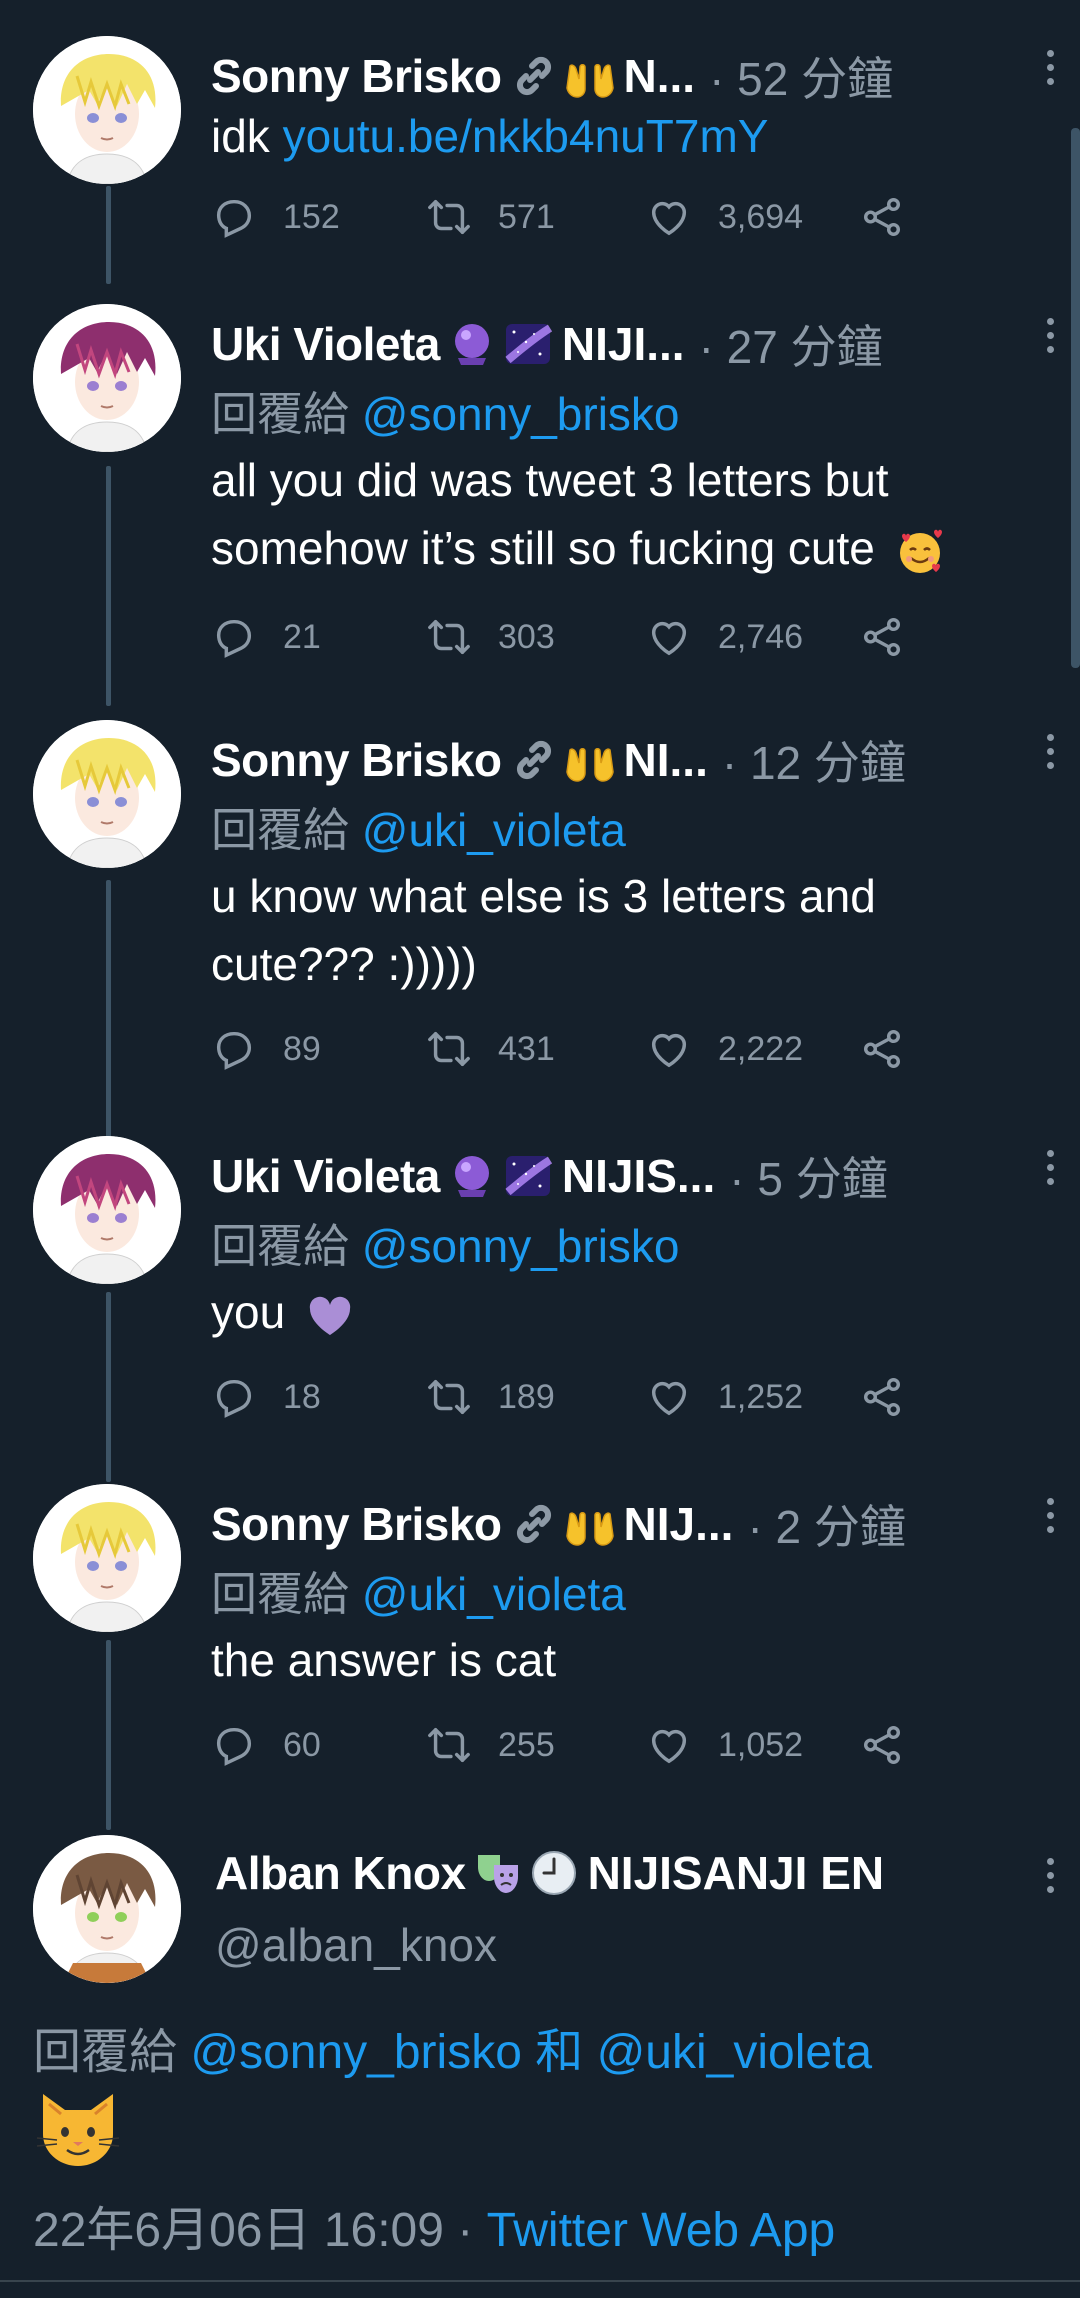  Describe the element at coordinates (498, 1873) in the screenshot. I see `performing-arts-emoji-icon` at that location.